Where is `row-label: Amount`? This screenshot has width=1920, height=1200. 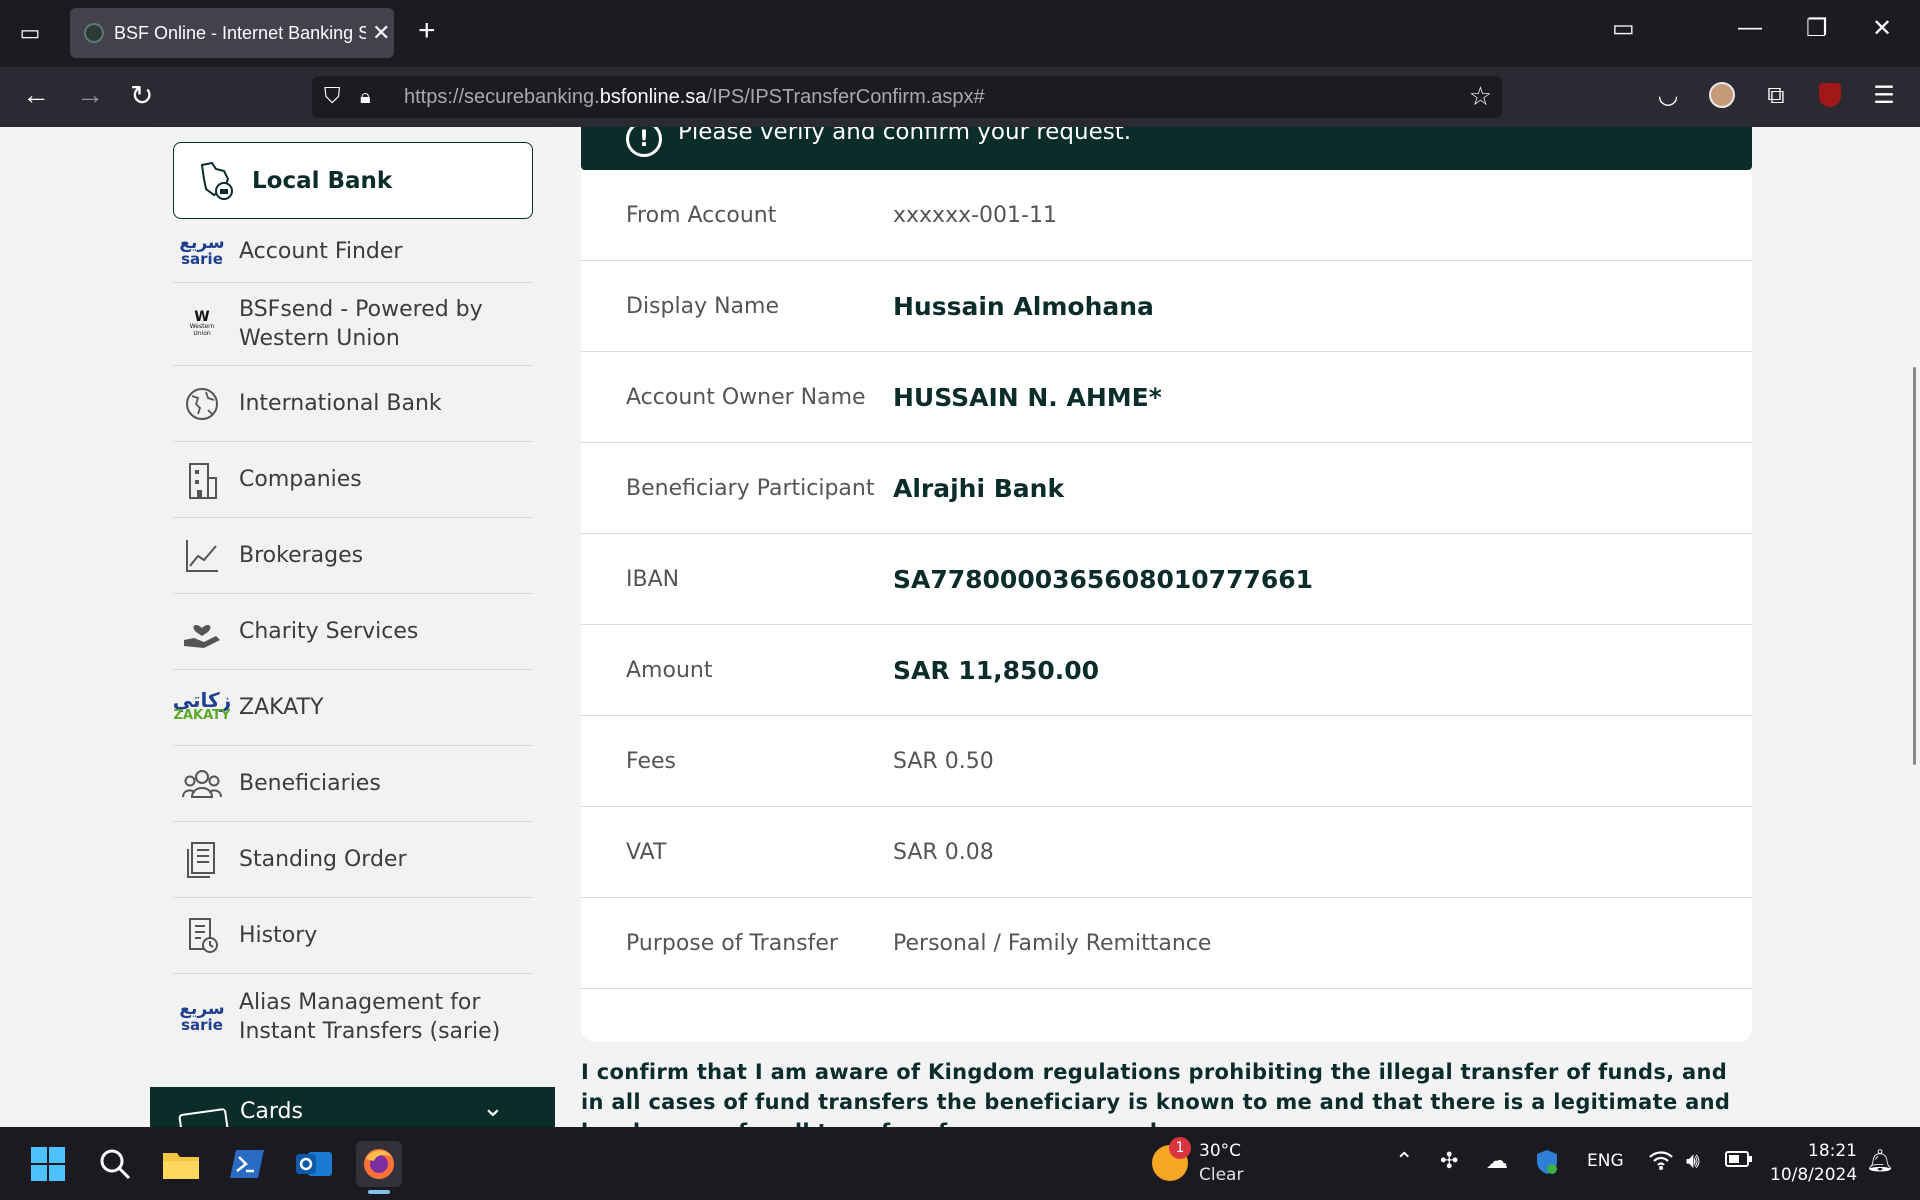
row-label: Amount is located at coordinates (669, 670).